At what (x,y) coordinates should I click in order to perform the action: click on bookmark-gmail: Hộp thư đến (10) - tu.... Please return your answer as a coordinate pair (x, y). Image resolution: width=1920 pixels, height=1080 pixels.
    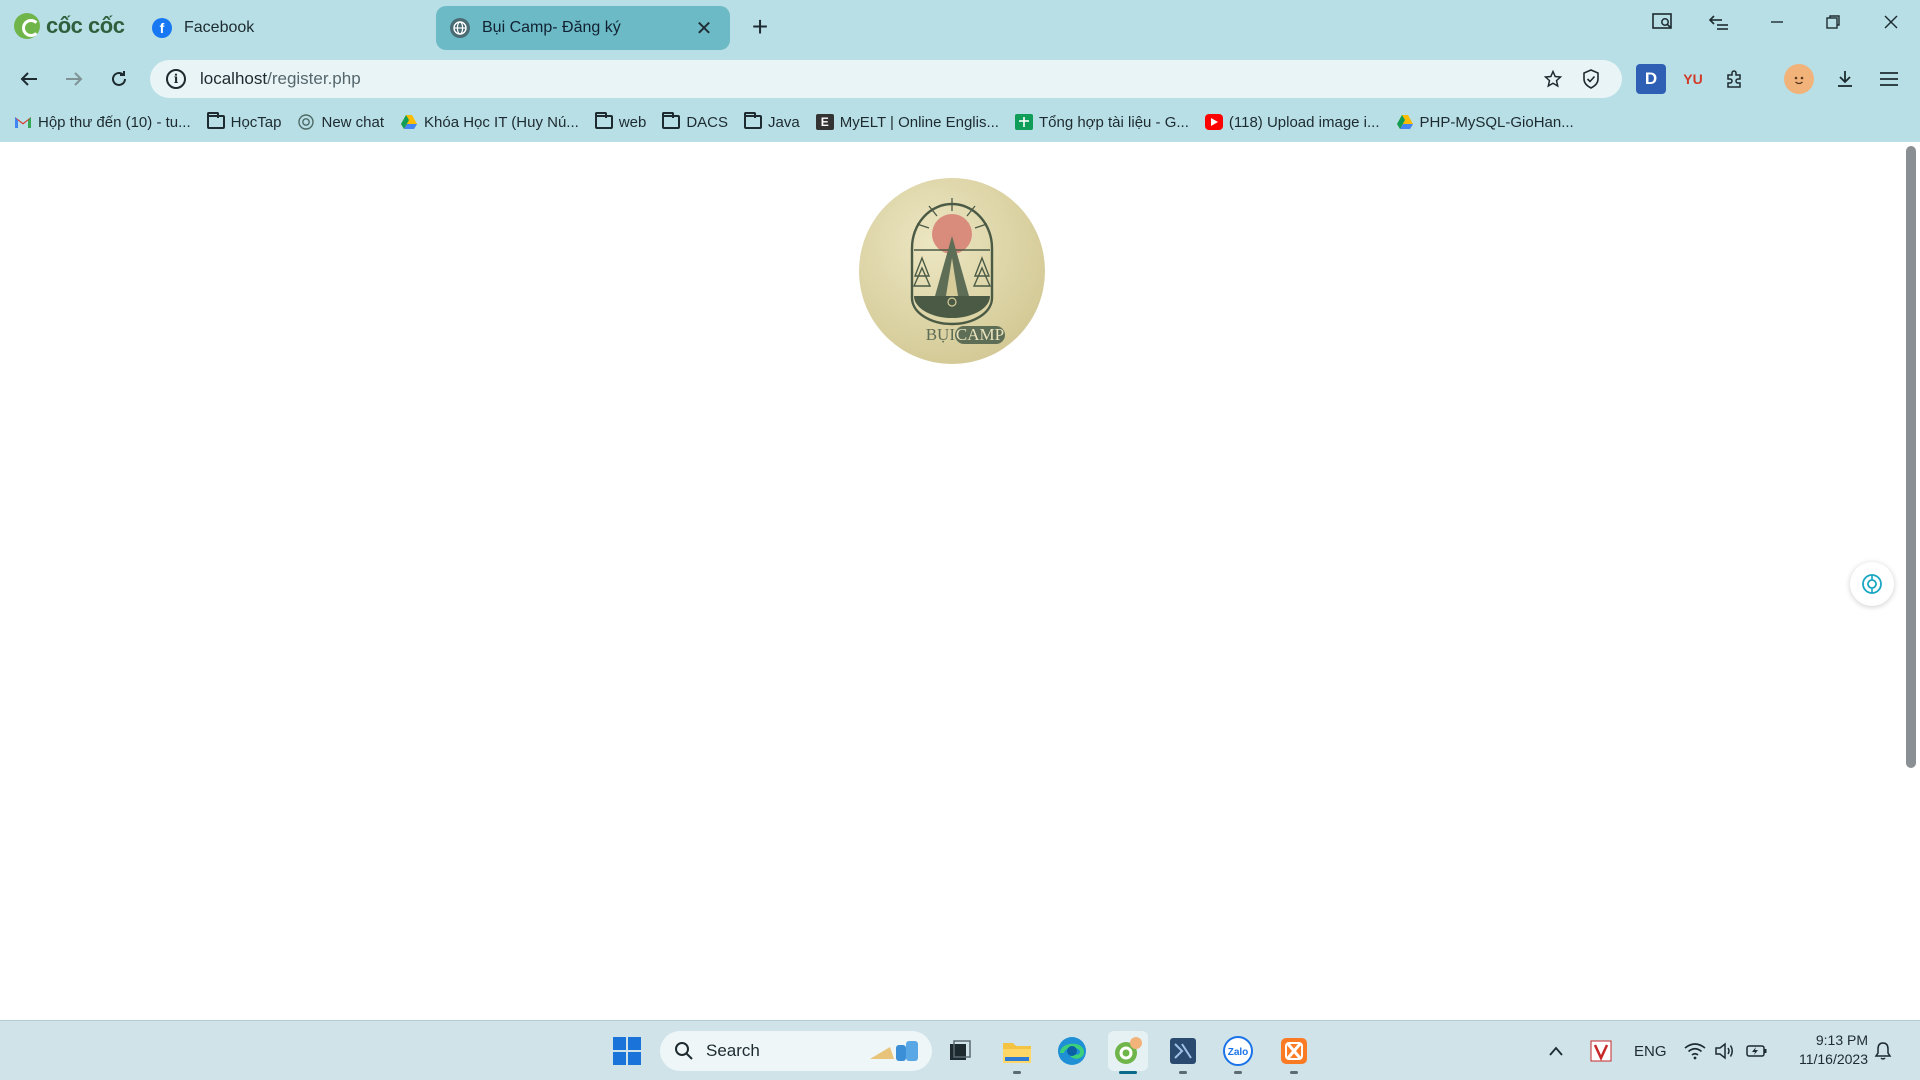
    Looking at the image, I should click on (102, 122).